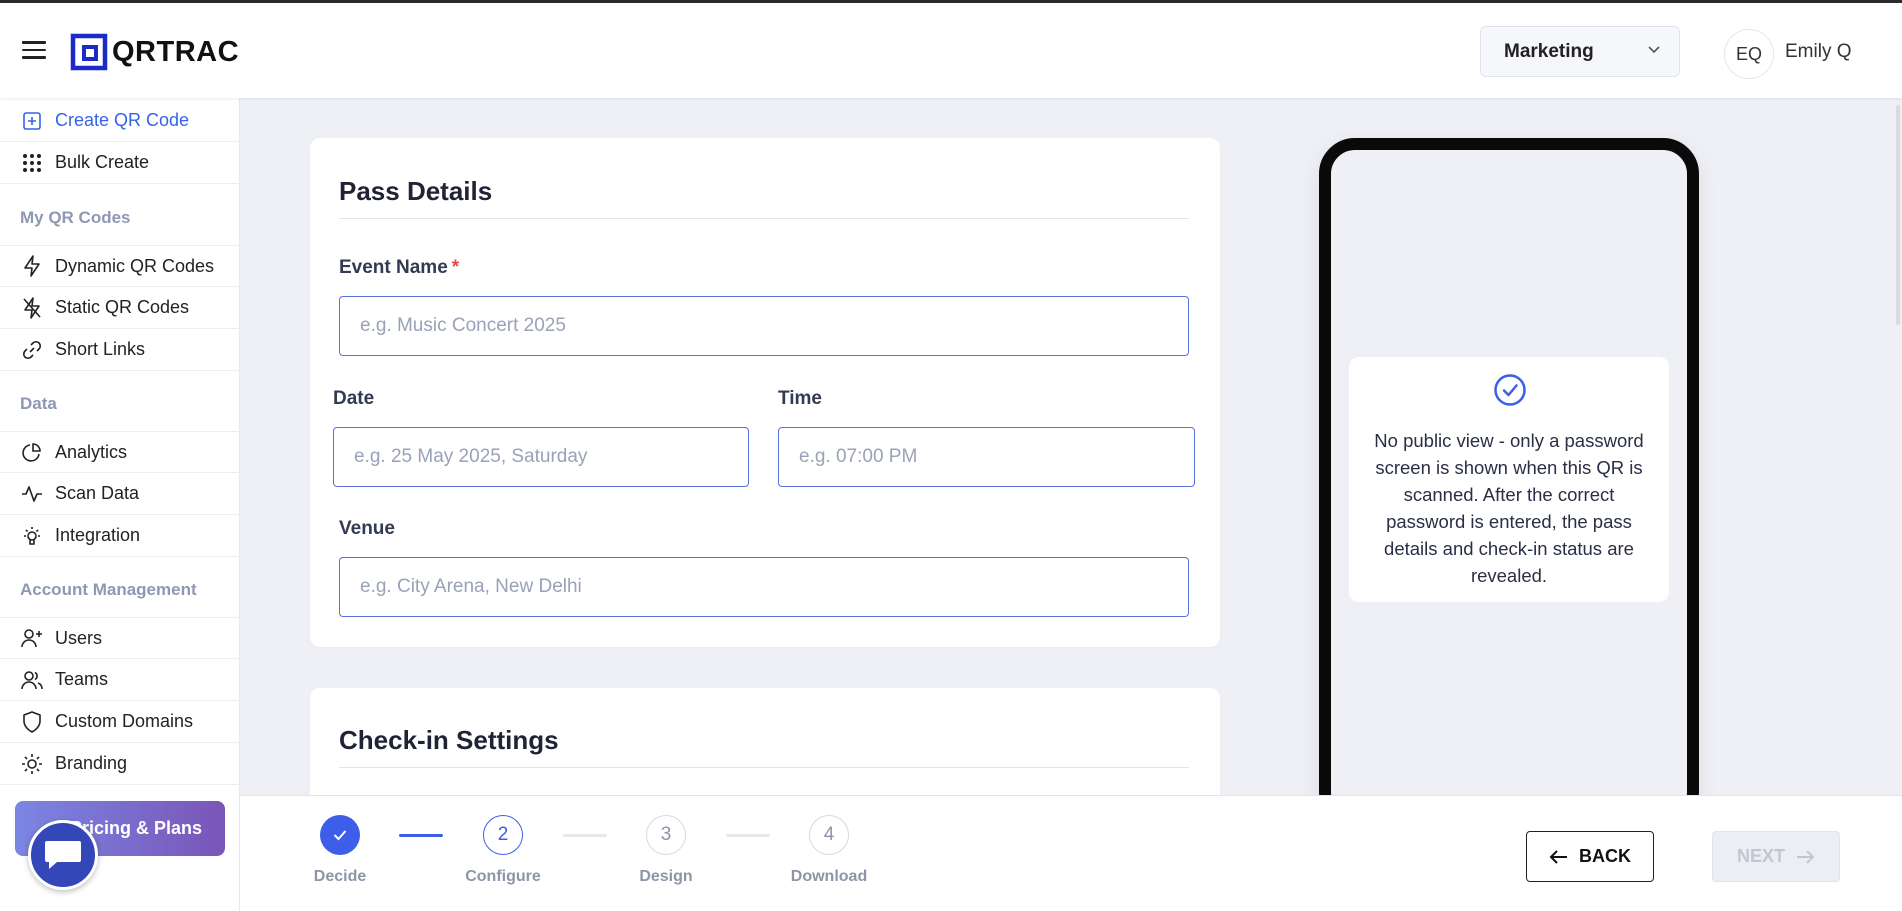  I want to click on sidebar-item-short-links: Short Links, so click(120, 350).